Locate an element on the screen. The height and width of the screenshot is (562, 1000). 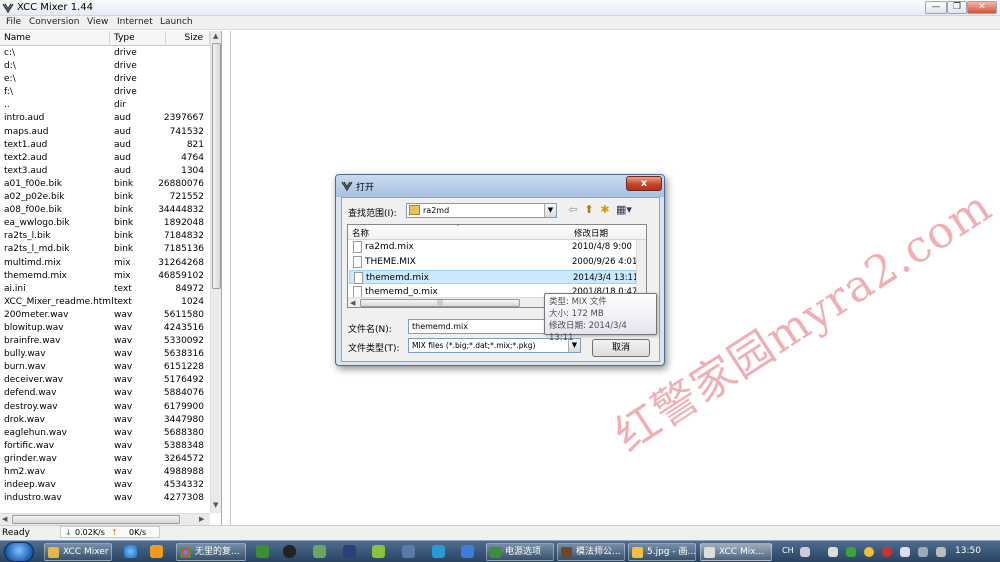
lookin-combo: ra2md ▼ is located at coordinates (481, 210).